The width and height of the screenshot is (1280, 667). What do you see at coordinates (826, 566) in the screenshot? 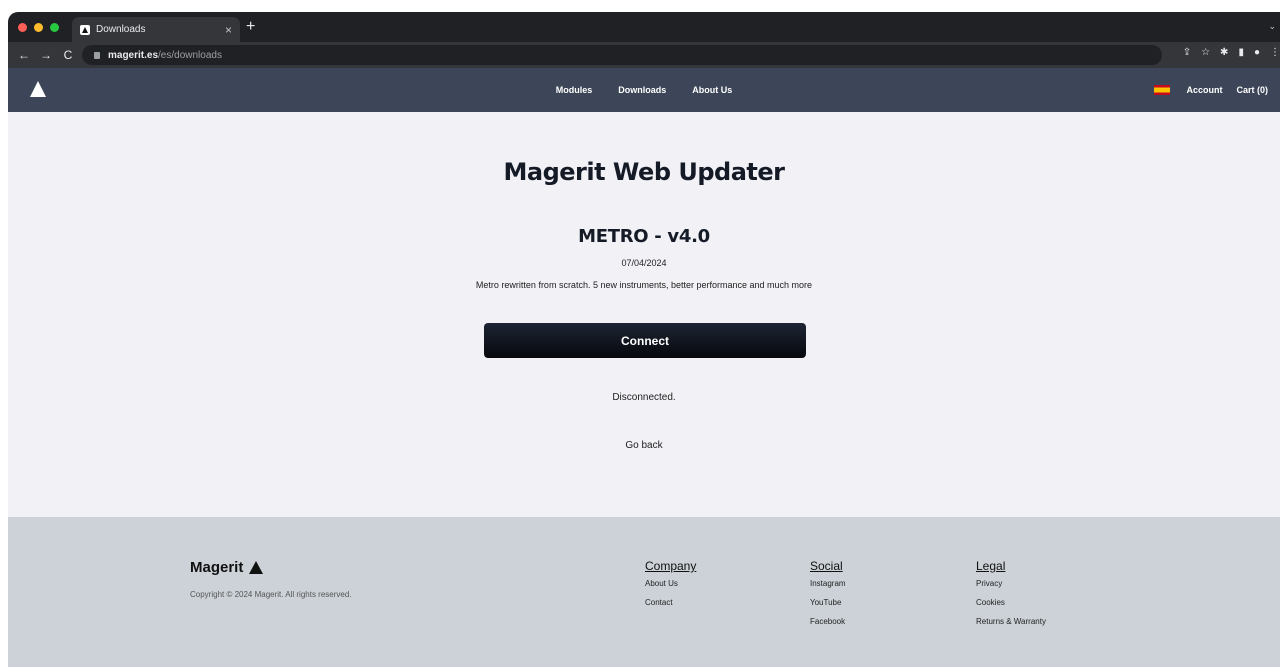
I see `footer-heading-social: Social` at bounding box center [826, 566].